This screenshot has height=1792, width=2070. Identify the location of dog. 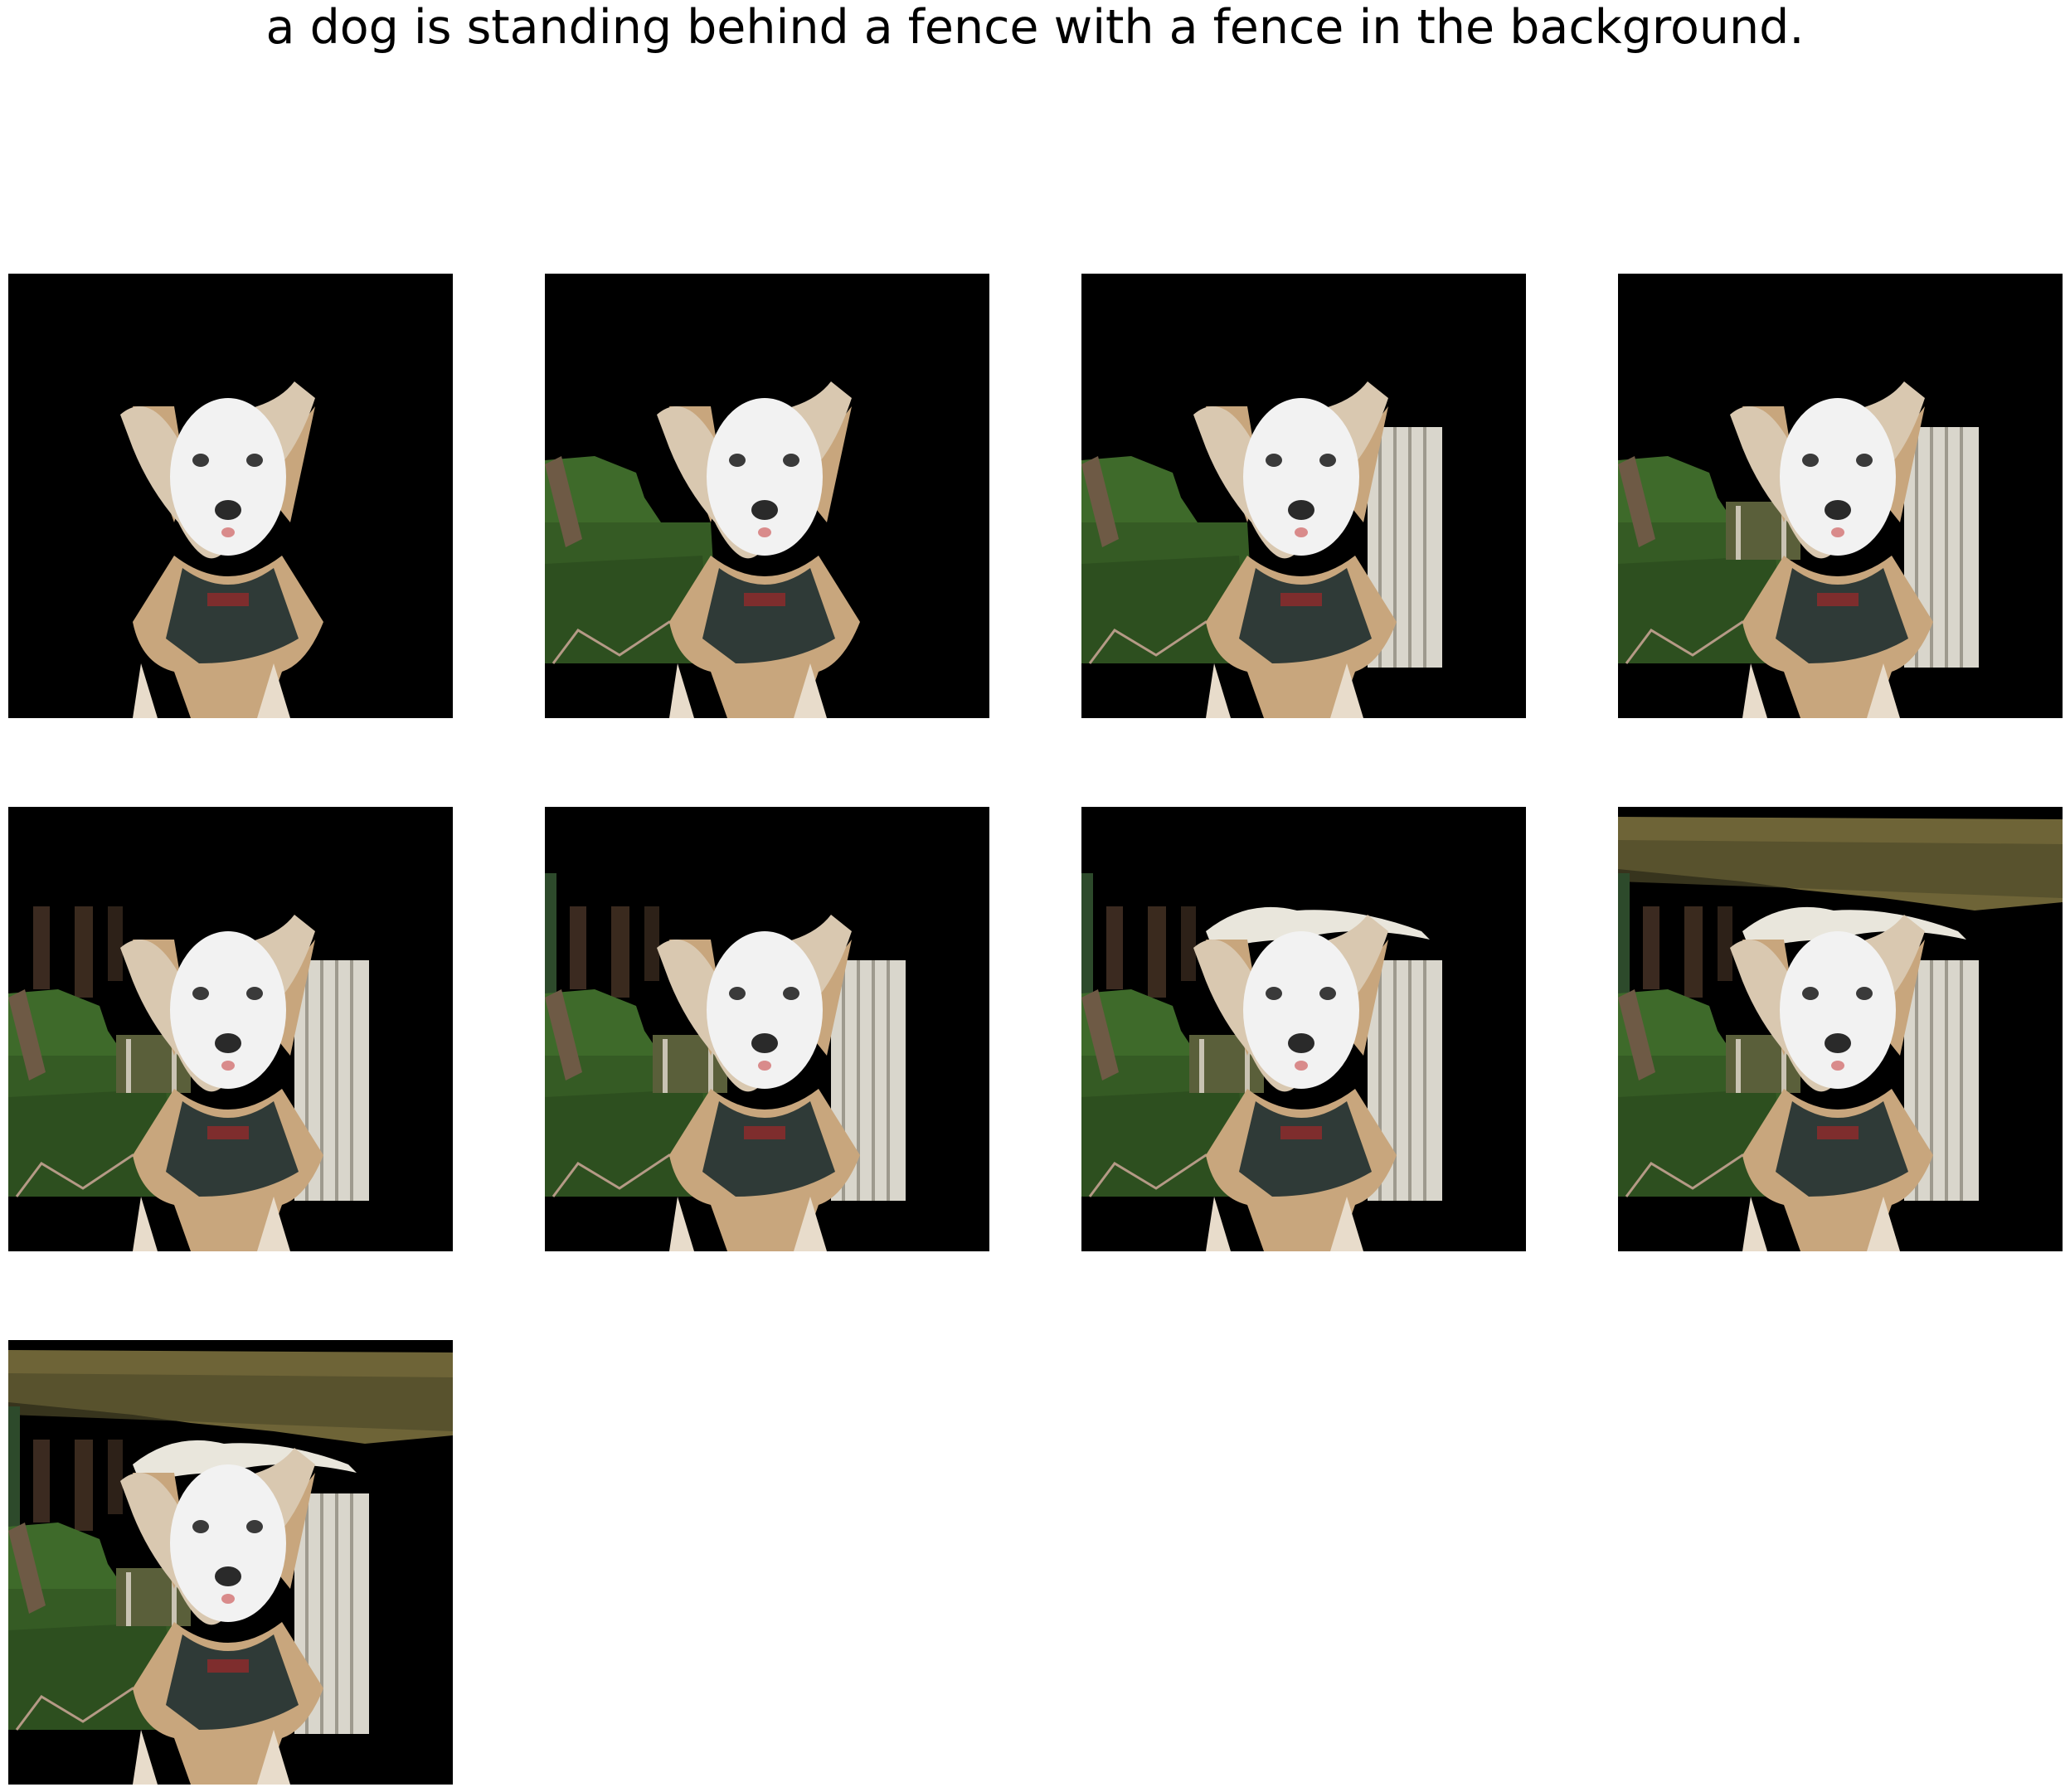
(221, 549).